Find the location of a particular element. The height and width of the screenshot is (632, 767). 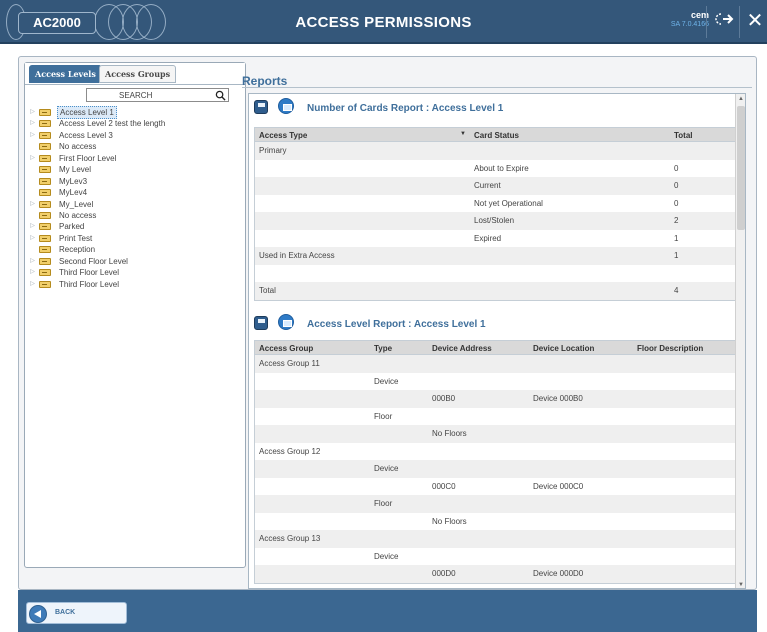

table-row: Lost/Stolen 2 is located at coordinates (497, 221).